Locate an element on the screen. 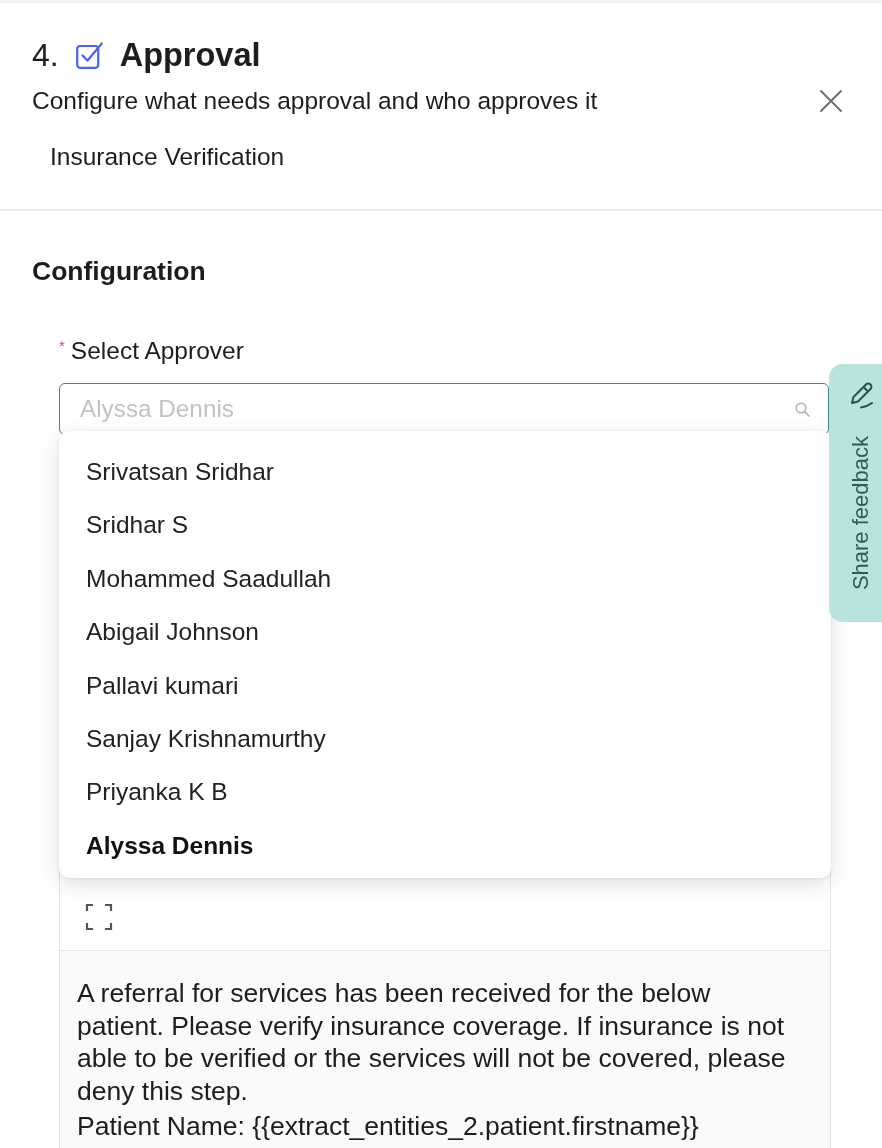  expand-button is located at coordinates (99, 917).